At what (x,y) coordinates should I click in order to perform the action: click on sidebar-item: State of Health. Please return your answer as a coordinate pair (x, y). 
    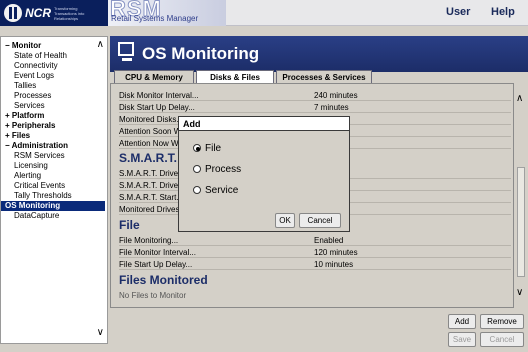
    Looking at the image, I should click on (55, 56).